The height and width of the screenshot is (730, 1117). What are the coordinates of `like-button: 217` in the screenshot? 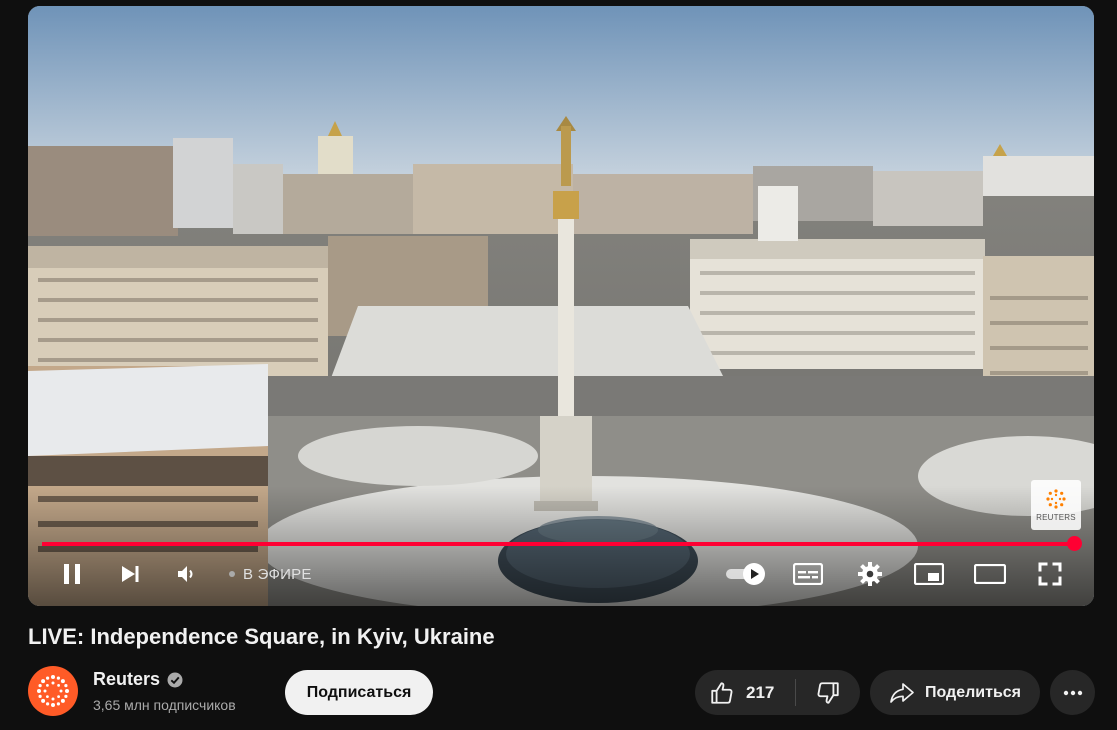 It's located at (745, 692).